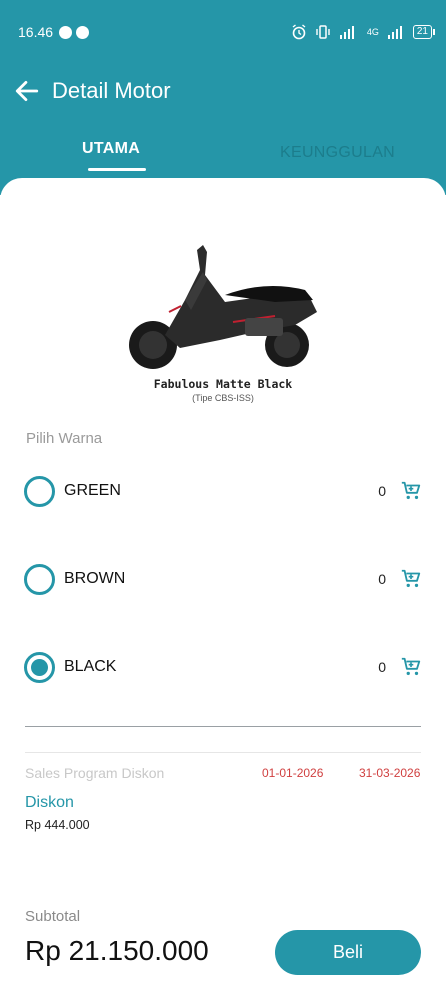 The image size is (446, 1000). I want to click on sales-program-label: Sales Program Diskon, so click(95, 773).